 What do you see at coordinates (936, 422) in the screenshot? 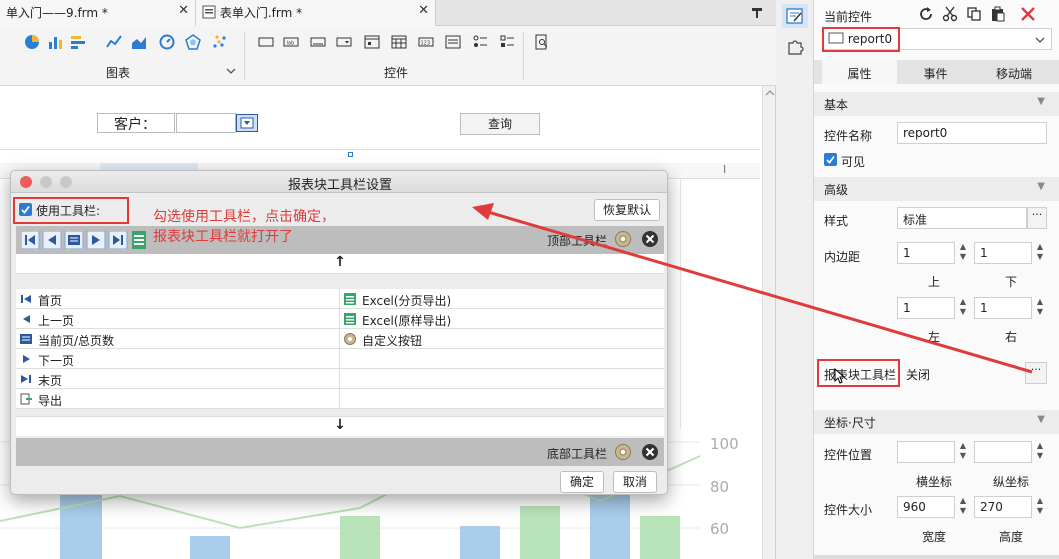
I see `section-coordinates: 坐标·尺寸 ▼` at bounding box center [936, 422].